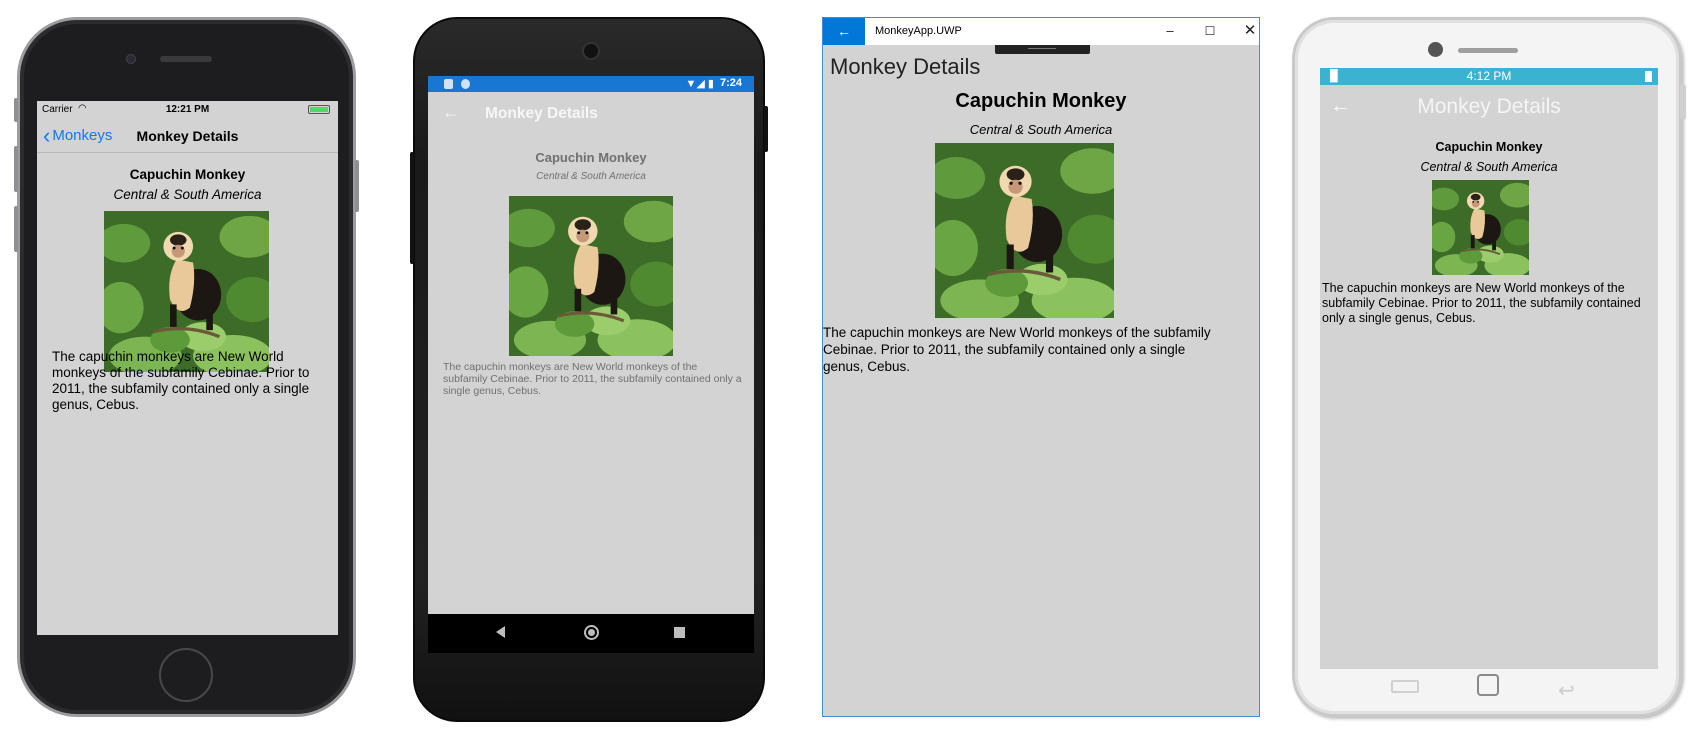 The image size is (1700, 734). I want to click on tizen-back-key: ↩, so click(1566, 690).